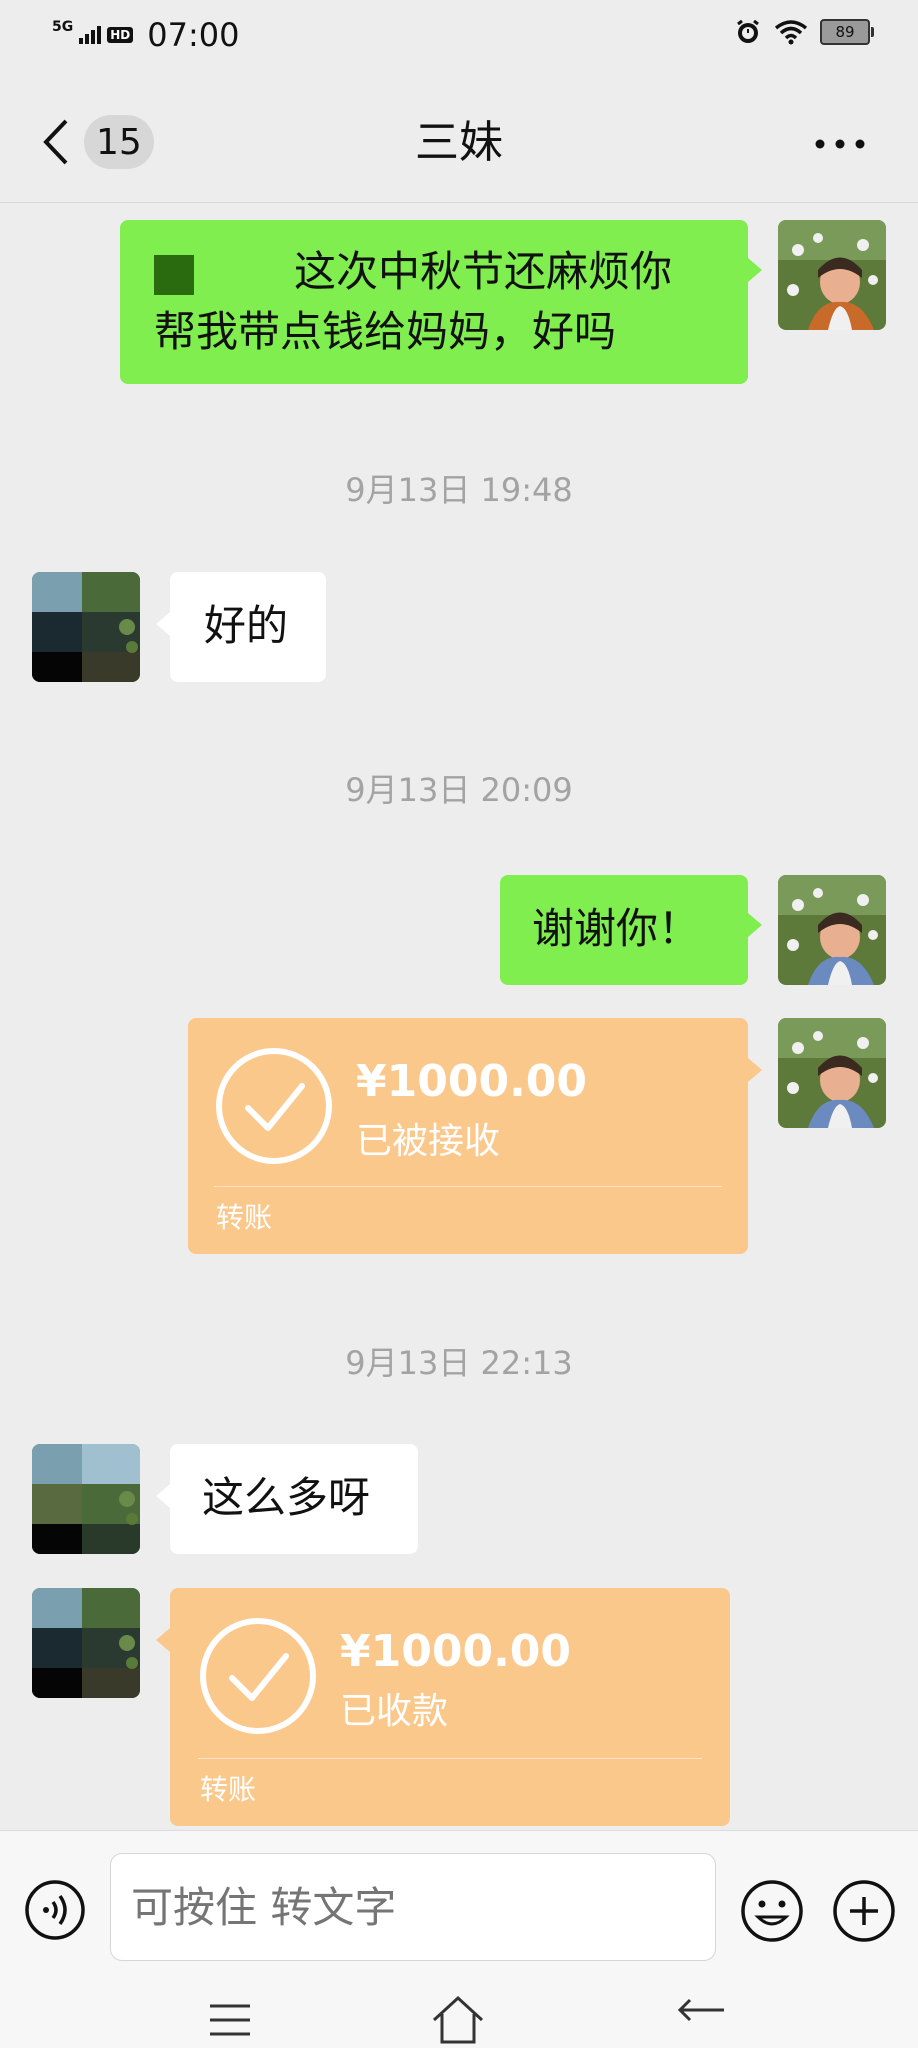  I want to click on plus-icon, so click(864, 1911).